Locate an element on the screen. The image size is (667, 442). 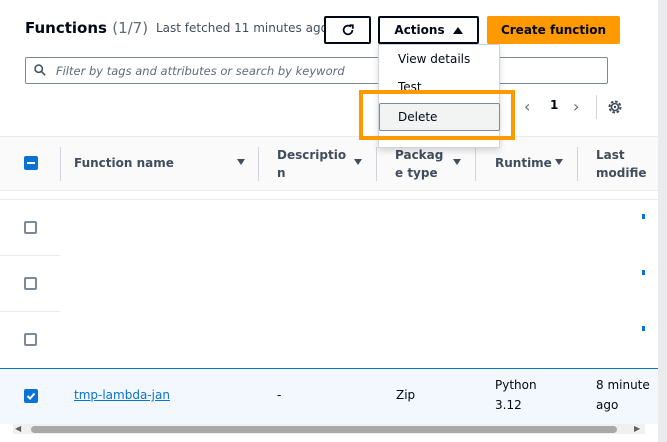
column-header-description: Descriptio n is located at coordinates (311, 164).